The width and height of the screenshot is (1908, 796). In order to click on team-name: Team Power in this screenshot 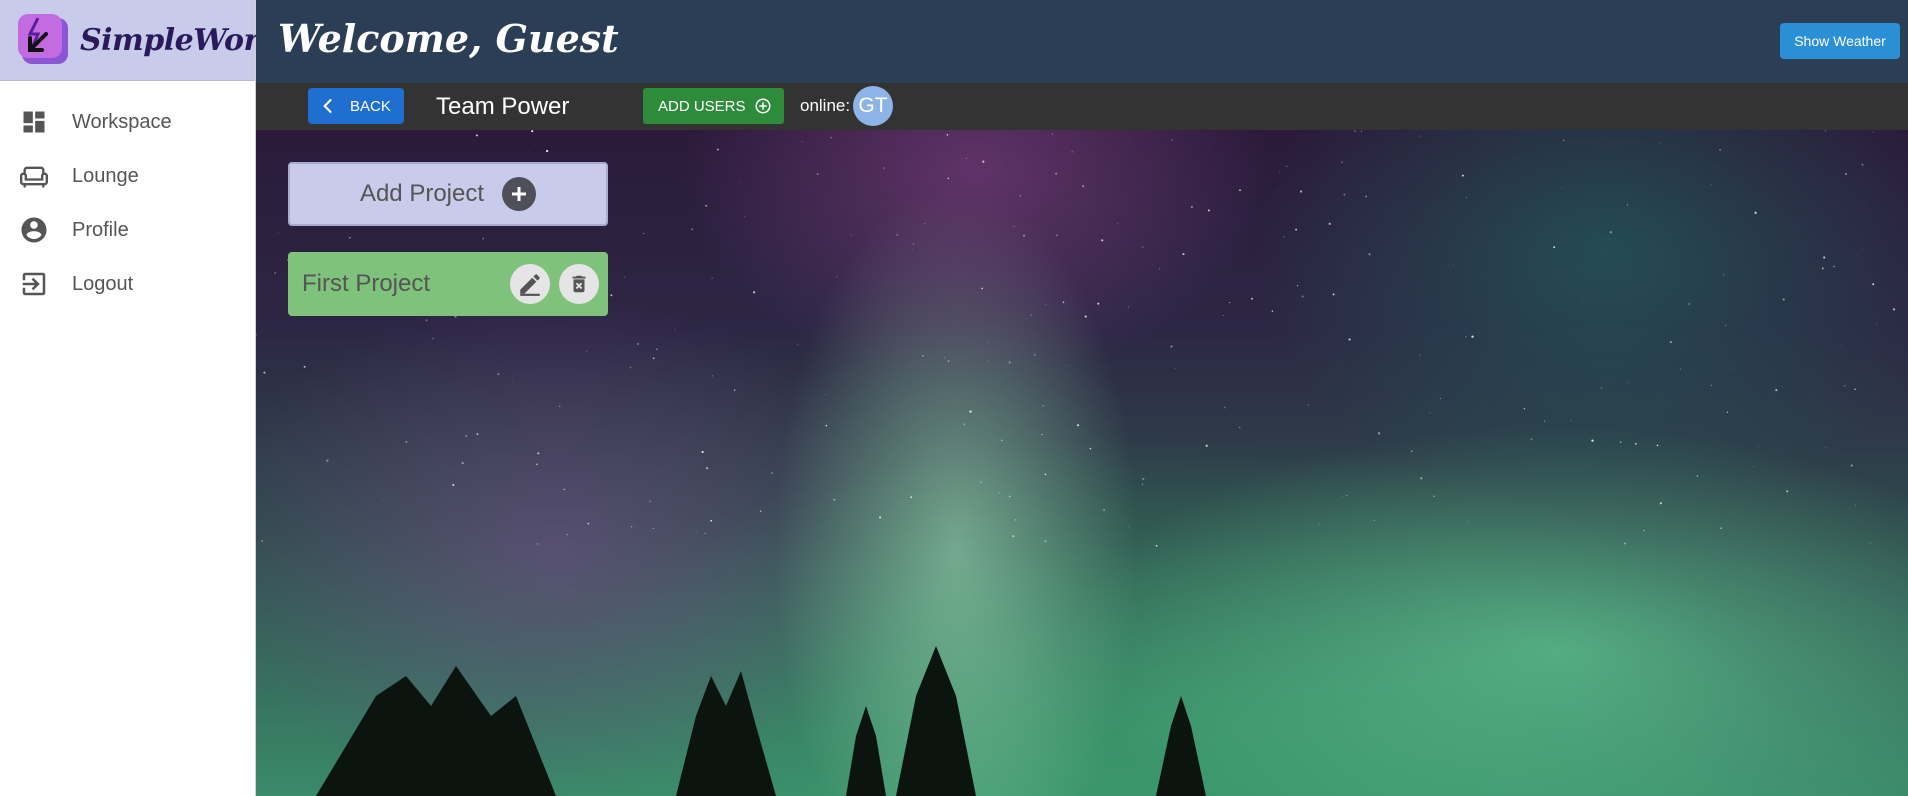, I will do `click(503, 106)`.